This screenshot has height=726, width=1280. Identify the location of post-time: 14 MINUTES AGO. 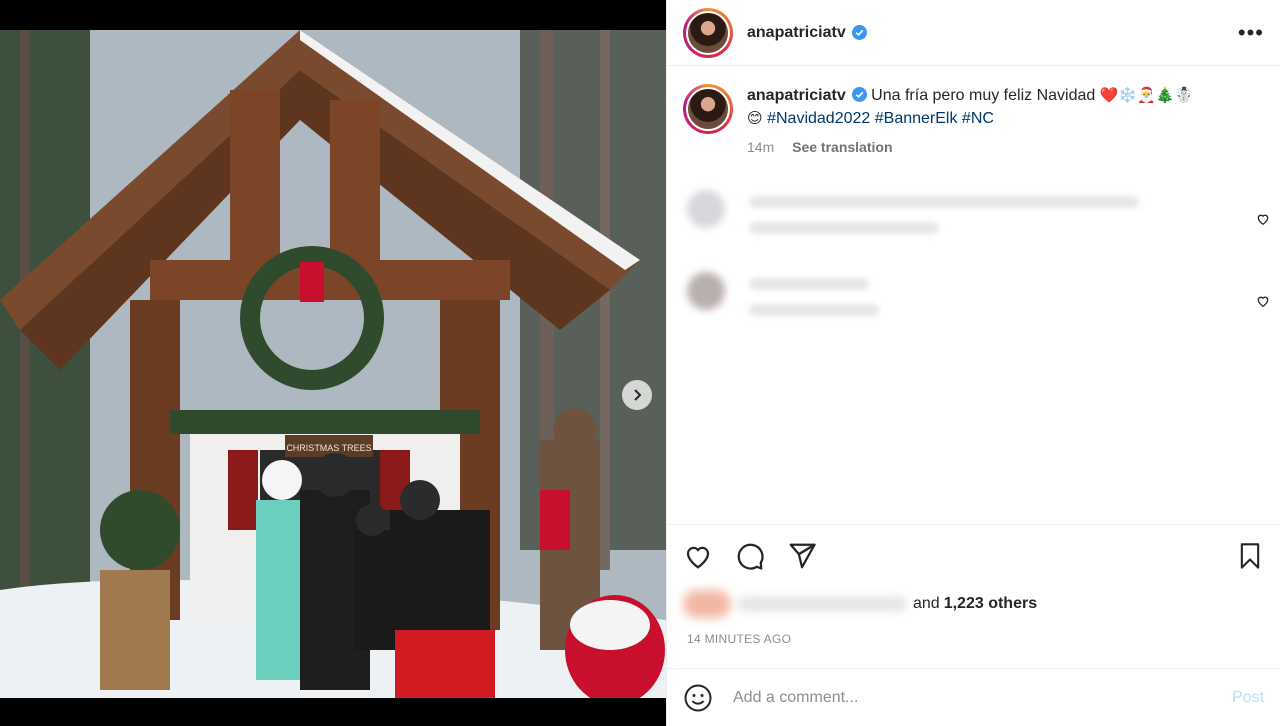
(739, 639).